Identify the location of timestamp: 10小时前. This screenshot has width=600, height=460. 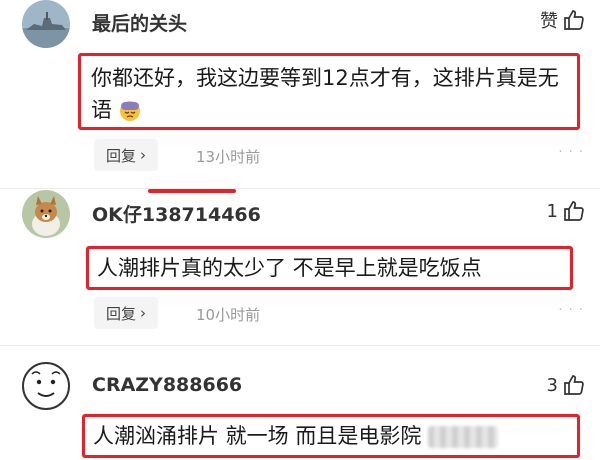
(228, 315).